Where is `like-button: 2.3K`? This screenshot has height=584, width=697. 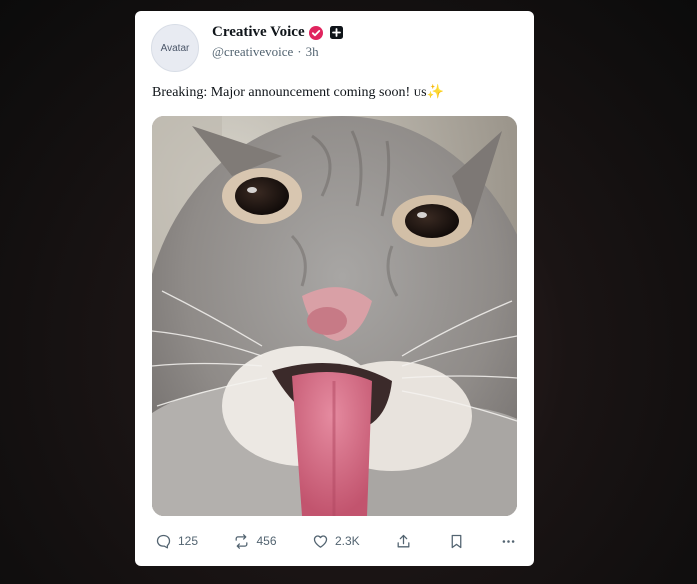
like-button: 2.3K is located at coordinates (336, 541).